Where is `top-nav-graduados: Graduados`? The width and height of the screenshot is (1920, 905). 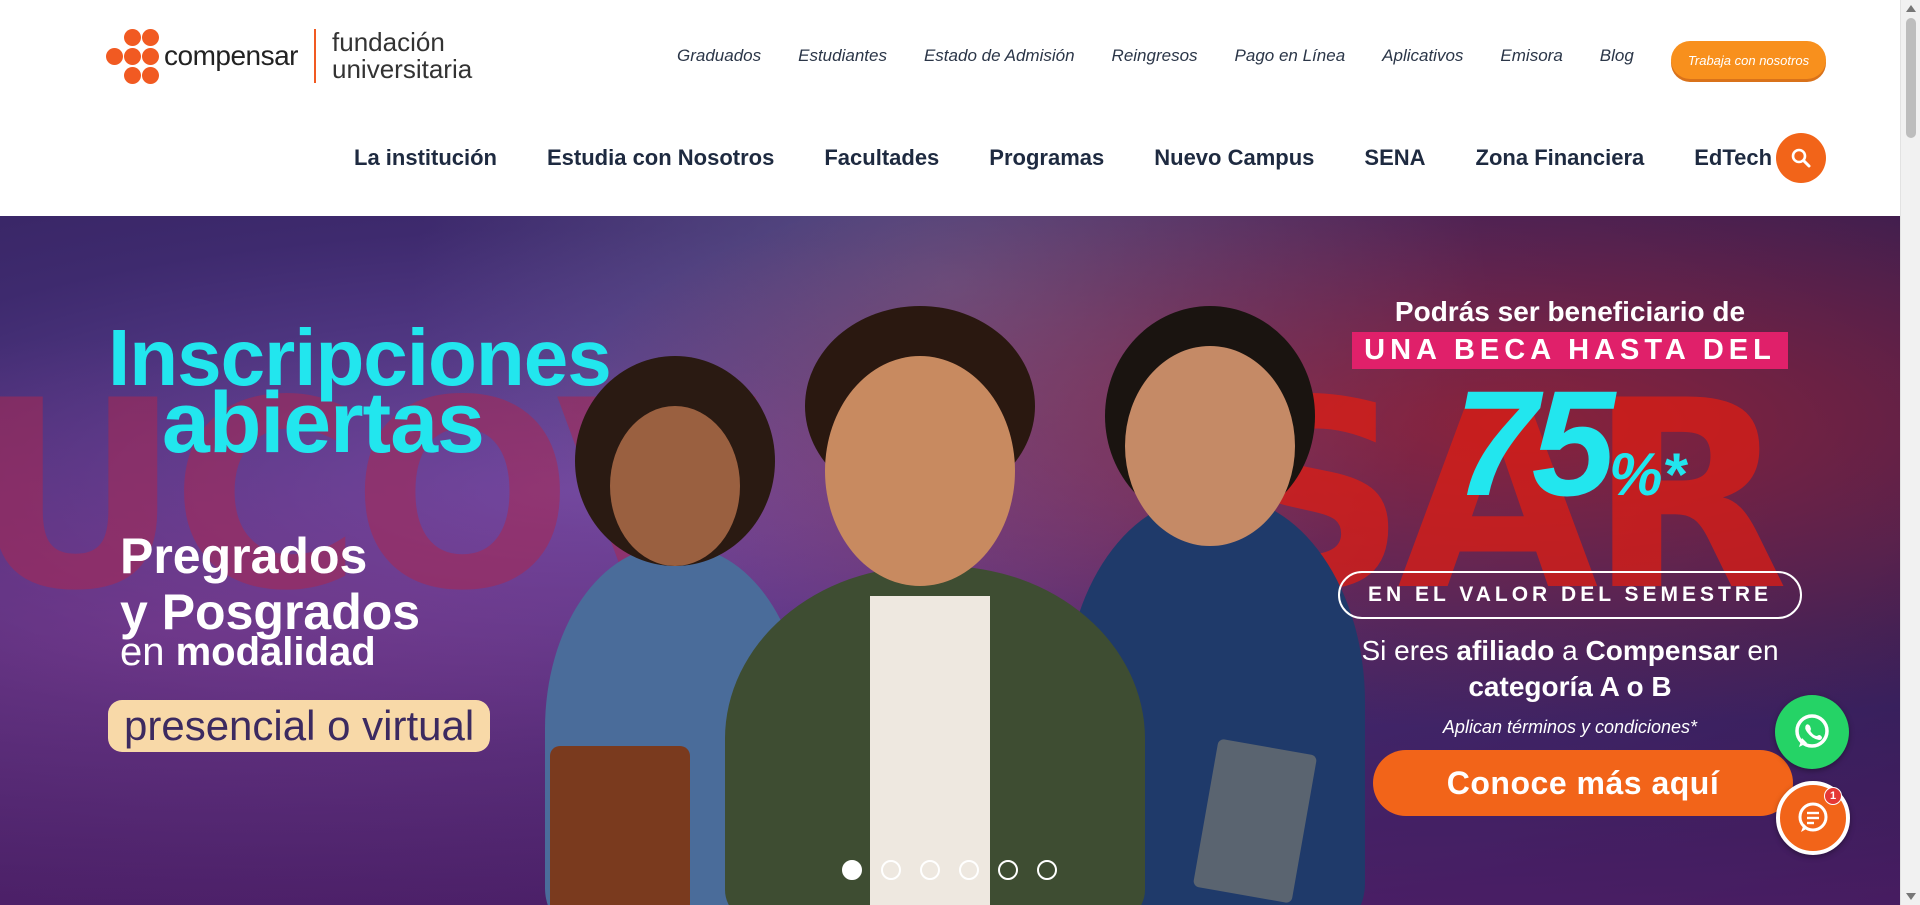 top-nav-graduados: Graduados is located at coordinates (719, 56).